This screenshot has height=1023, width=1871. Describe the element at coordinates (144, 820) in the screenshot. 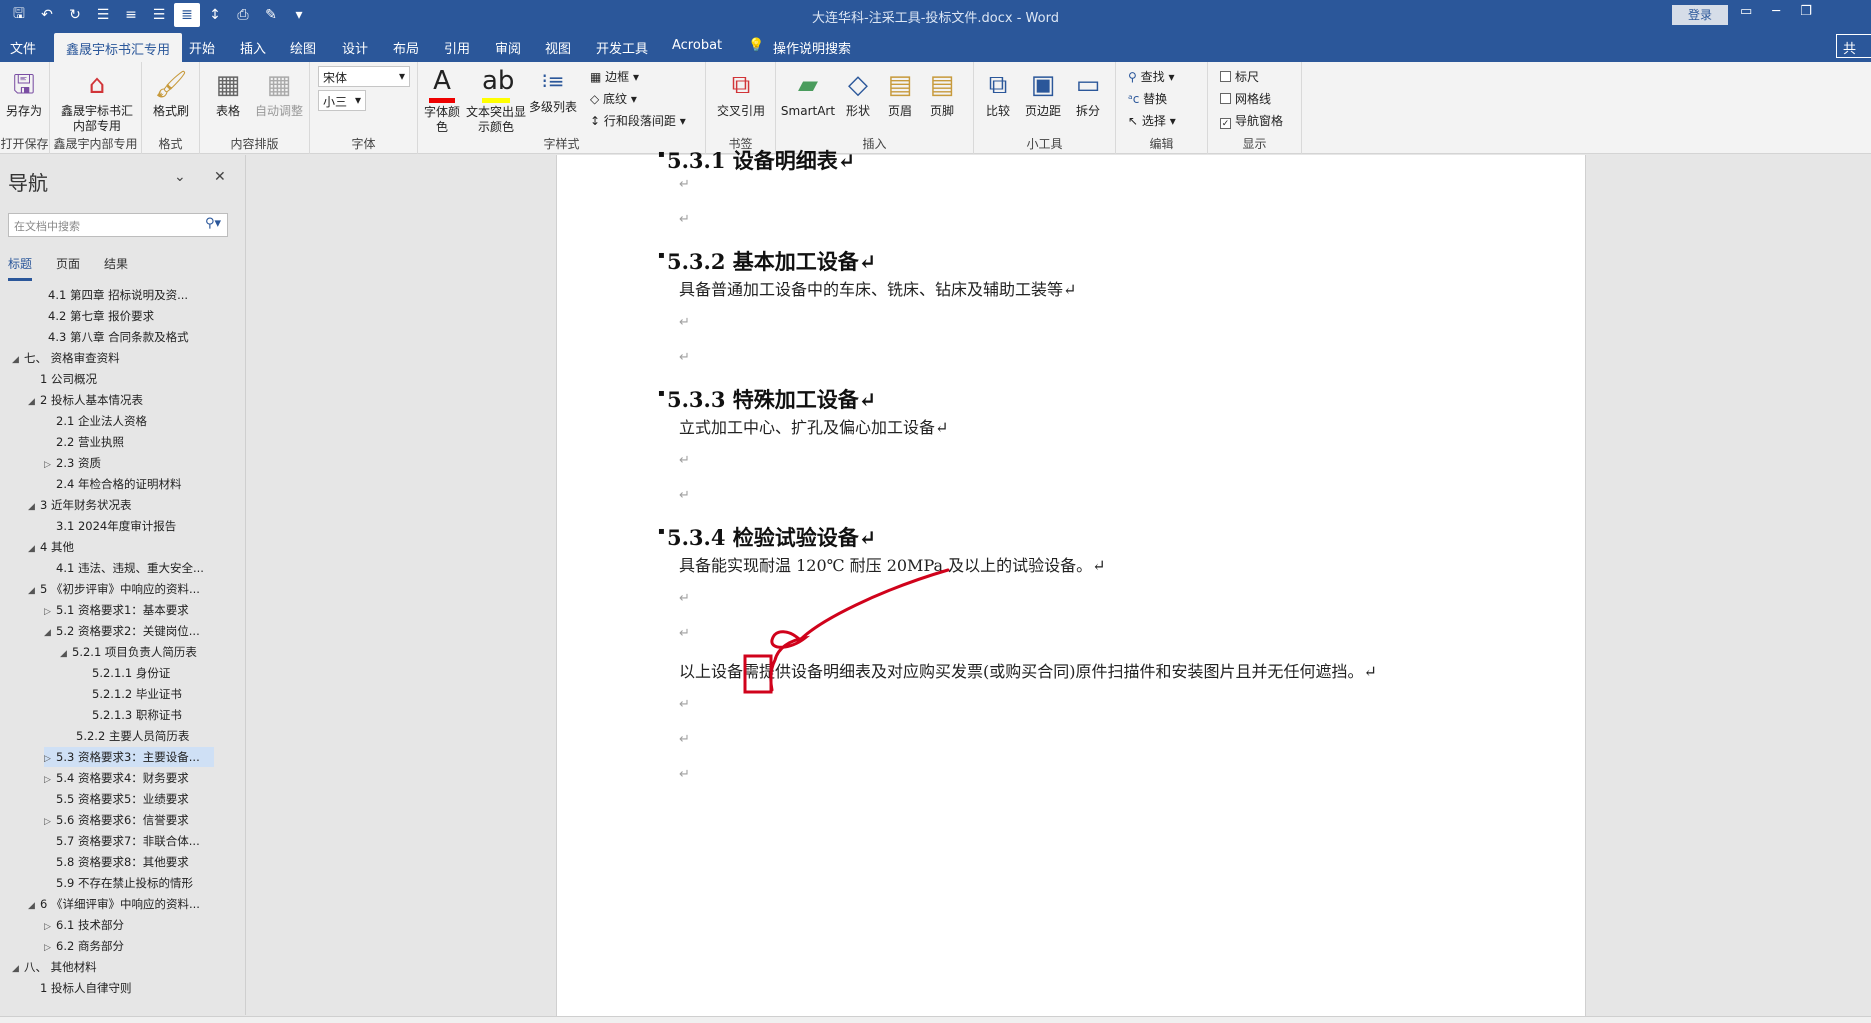

I see `tree-item: ▷ 5.6 资格要求6：信誉要求` at that location.